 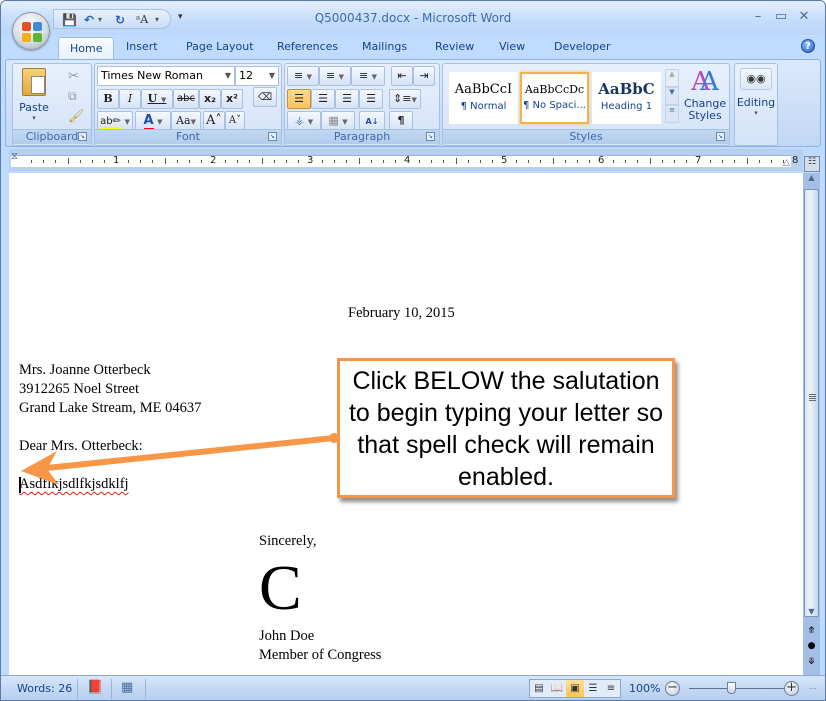 What do you see at coordinates (130, 99) in the screenshot?
I see `italic-button: I` at bounding box center [130, 99].